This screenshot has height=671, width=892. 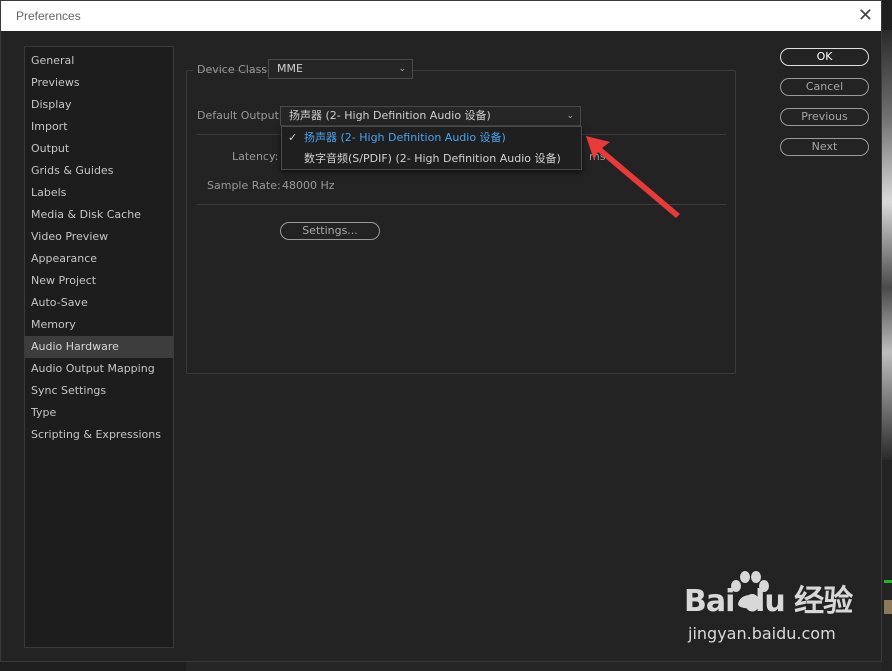 I want to click on device-class-label: Device Class:, so click(x=234, y=69).